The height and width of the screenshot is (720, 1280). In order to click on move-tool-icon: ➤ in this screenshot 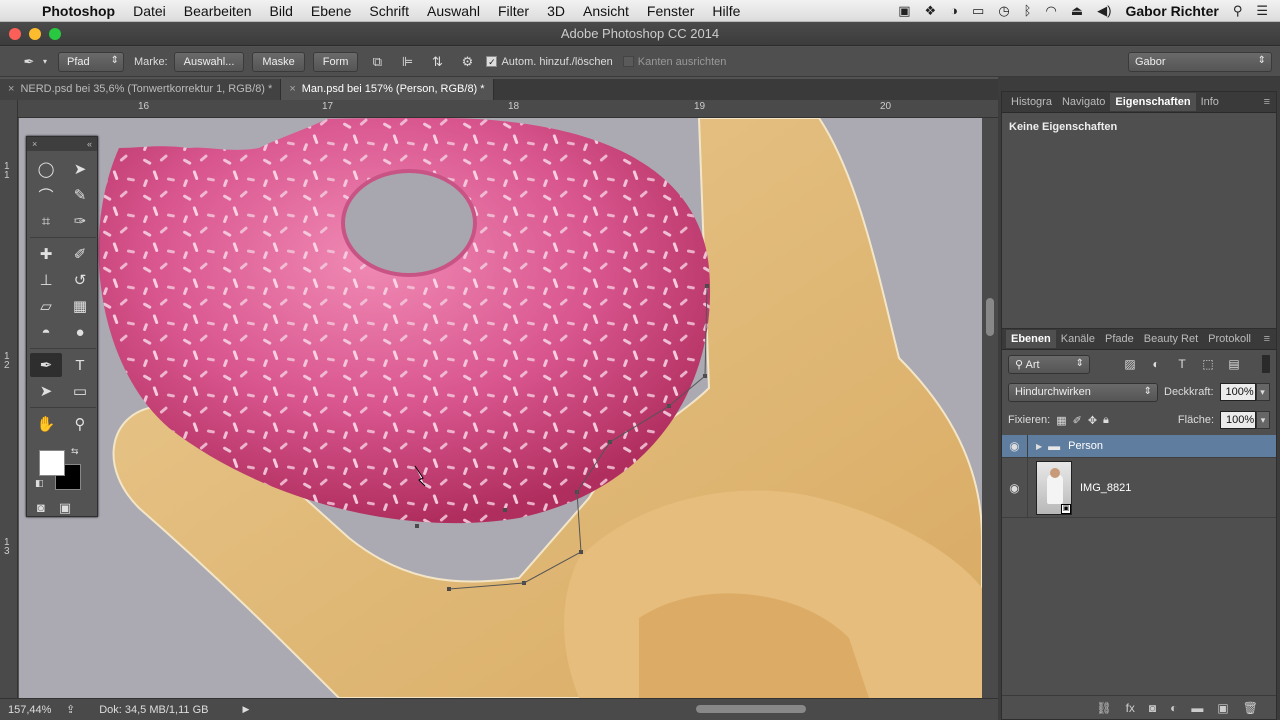, I will do `click(80, 169)`.